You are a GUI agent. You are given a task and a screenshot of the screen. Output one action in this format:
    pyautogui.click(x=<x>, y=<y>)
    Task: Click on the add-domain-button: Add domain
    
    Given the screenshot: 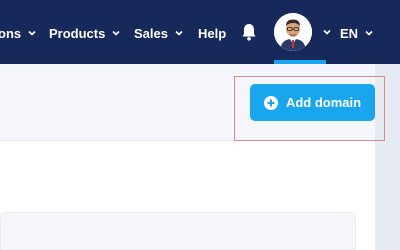 What is the action you would take?
    pyautogui.click(x=312, y=102)
    